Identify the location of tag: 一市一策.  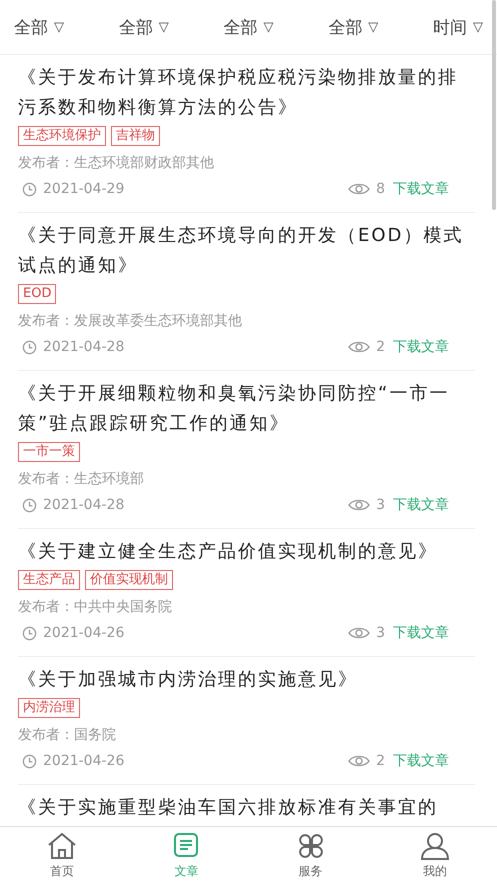
(49, 452).